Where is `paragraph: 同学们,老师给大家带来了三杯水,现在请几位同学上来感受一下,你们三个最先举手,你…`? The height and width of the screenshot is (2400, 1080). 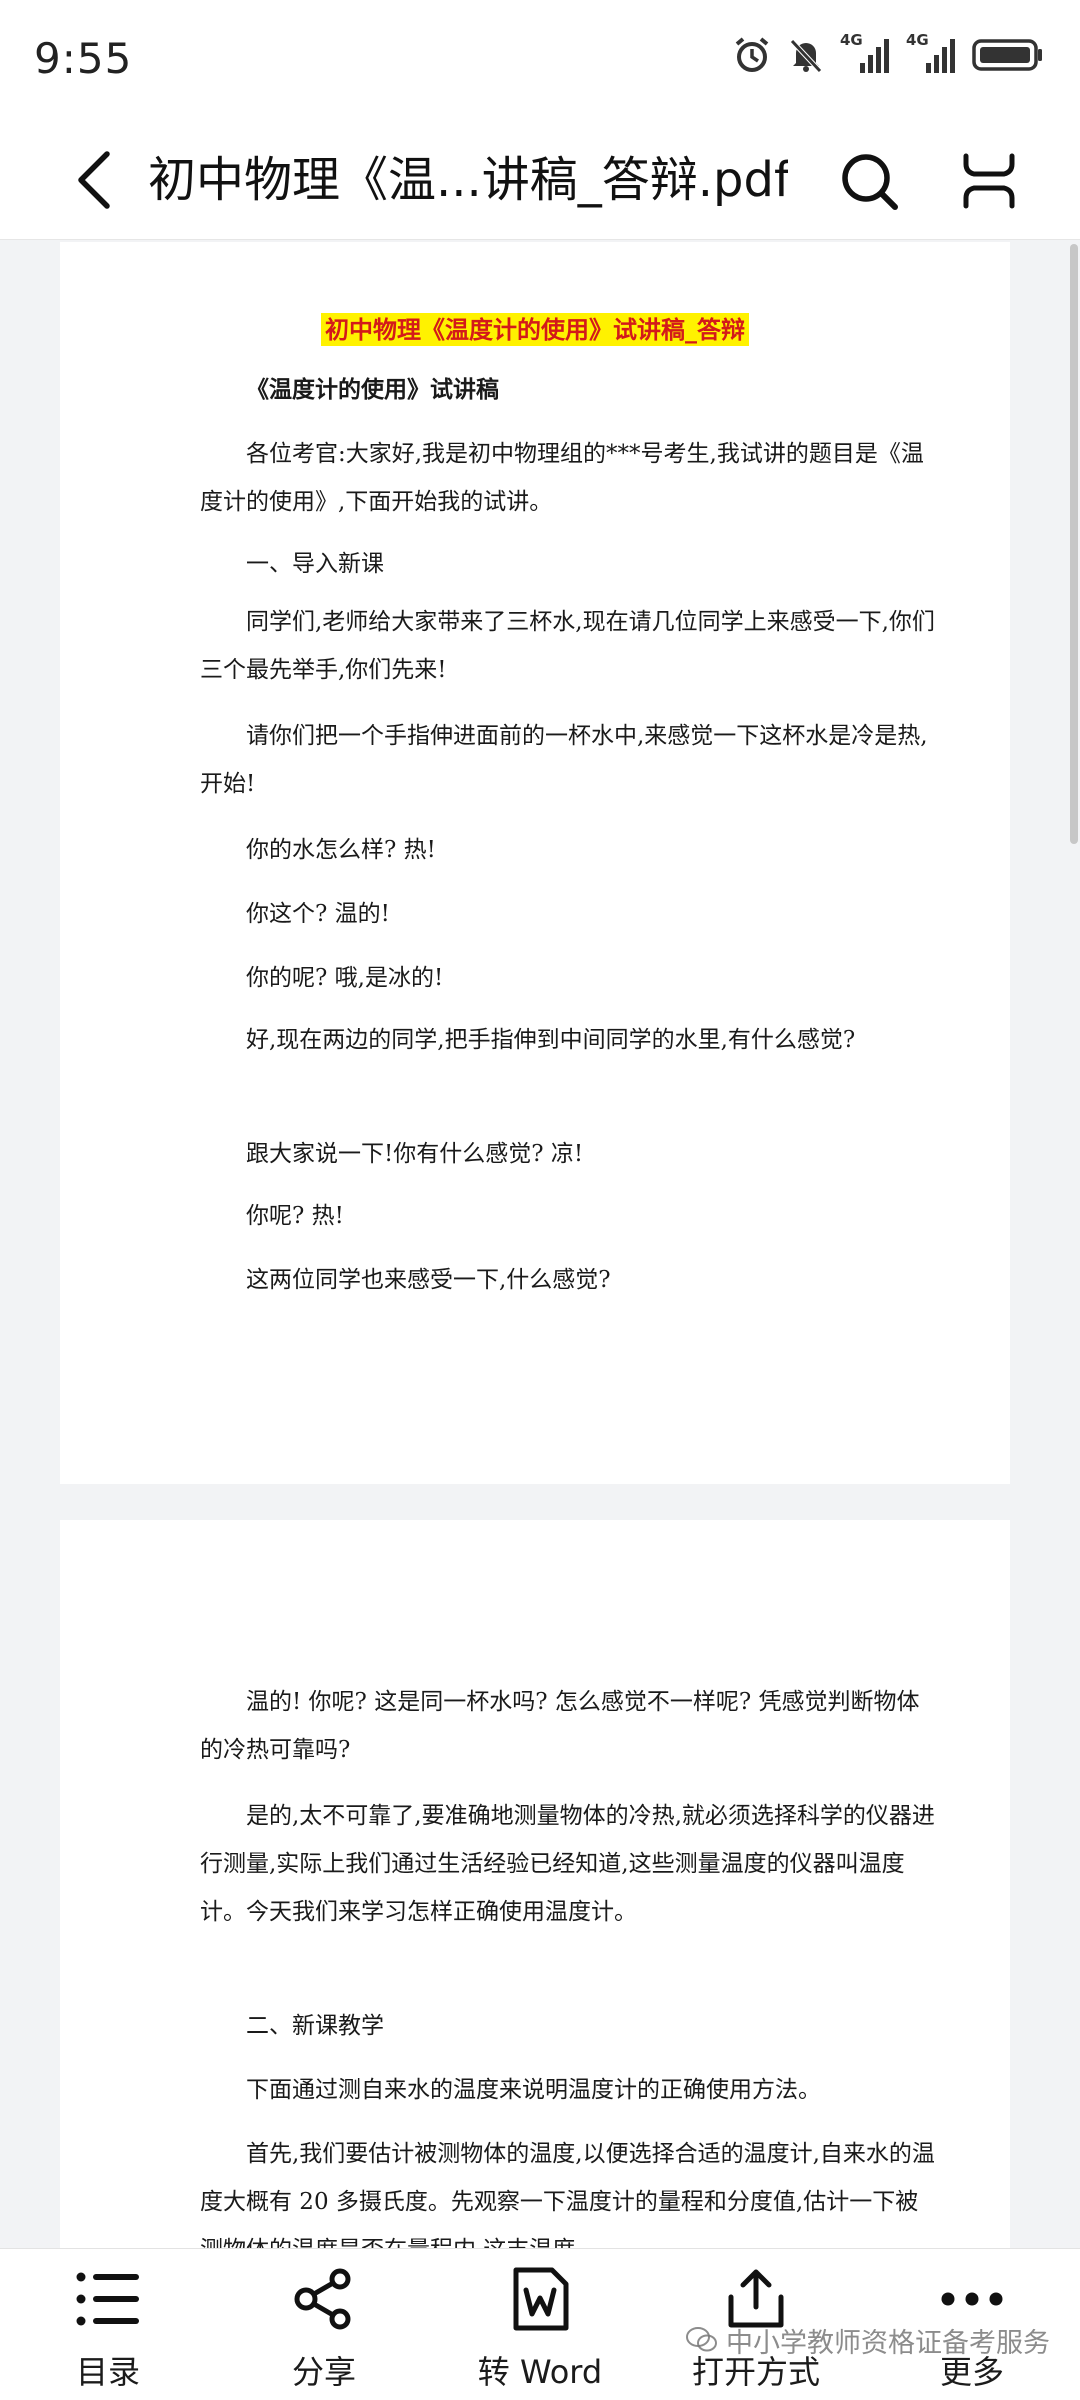
paragraph: 同学们,老师给大家带来了三杯水,现在请几位同学上来感受一下,你们三个最先举手,你… is located at coordinates (567, 646).